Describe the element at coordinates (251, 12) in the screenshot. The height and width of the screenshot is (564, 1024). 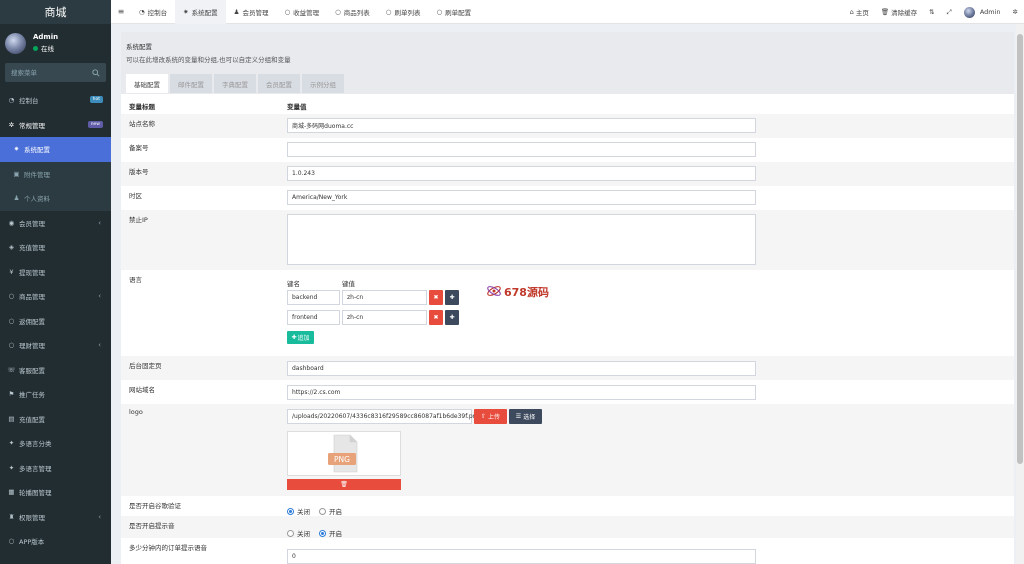
I see `tab-members: ♟ 会员管理` at that location.